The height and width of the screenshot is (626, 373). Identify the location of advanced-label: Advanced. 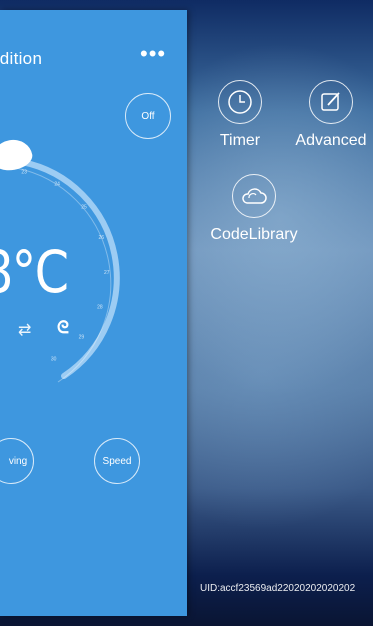
(331, 140).